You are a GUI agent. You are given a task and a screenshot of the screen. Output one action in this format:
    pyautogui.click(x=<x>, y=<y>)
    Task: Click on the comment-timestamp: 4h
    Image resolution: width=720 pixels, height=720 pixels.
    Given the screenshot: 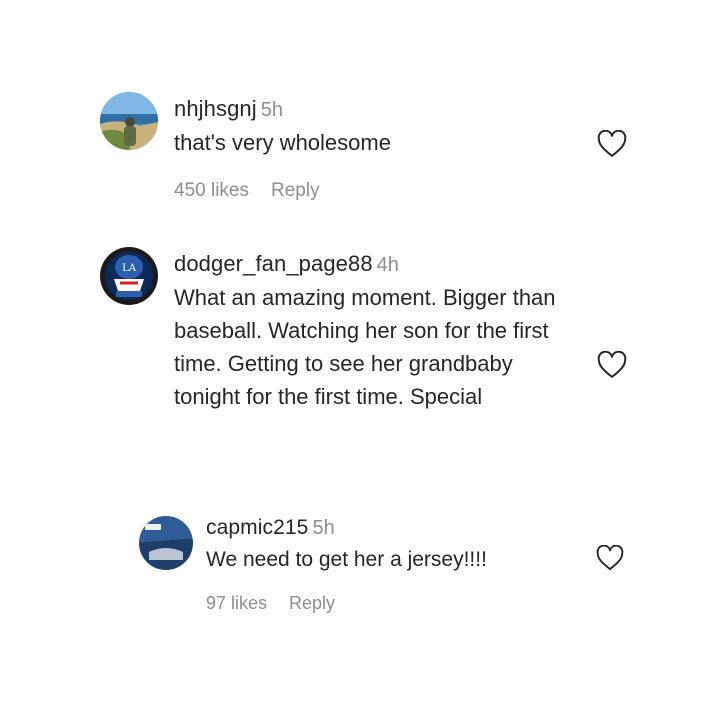 What is the action you would take?
    pyautogui.click(x=387, y=265)
    